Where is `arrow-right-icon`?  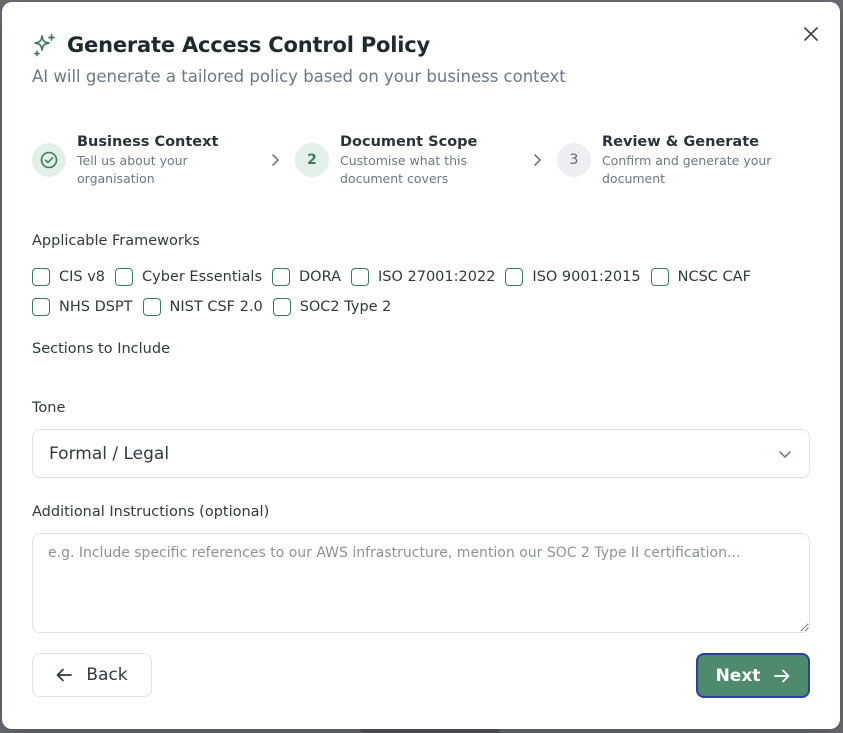
arrow-right-icon is located at coordinates (782, 676).